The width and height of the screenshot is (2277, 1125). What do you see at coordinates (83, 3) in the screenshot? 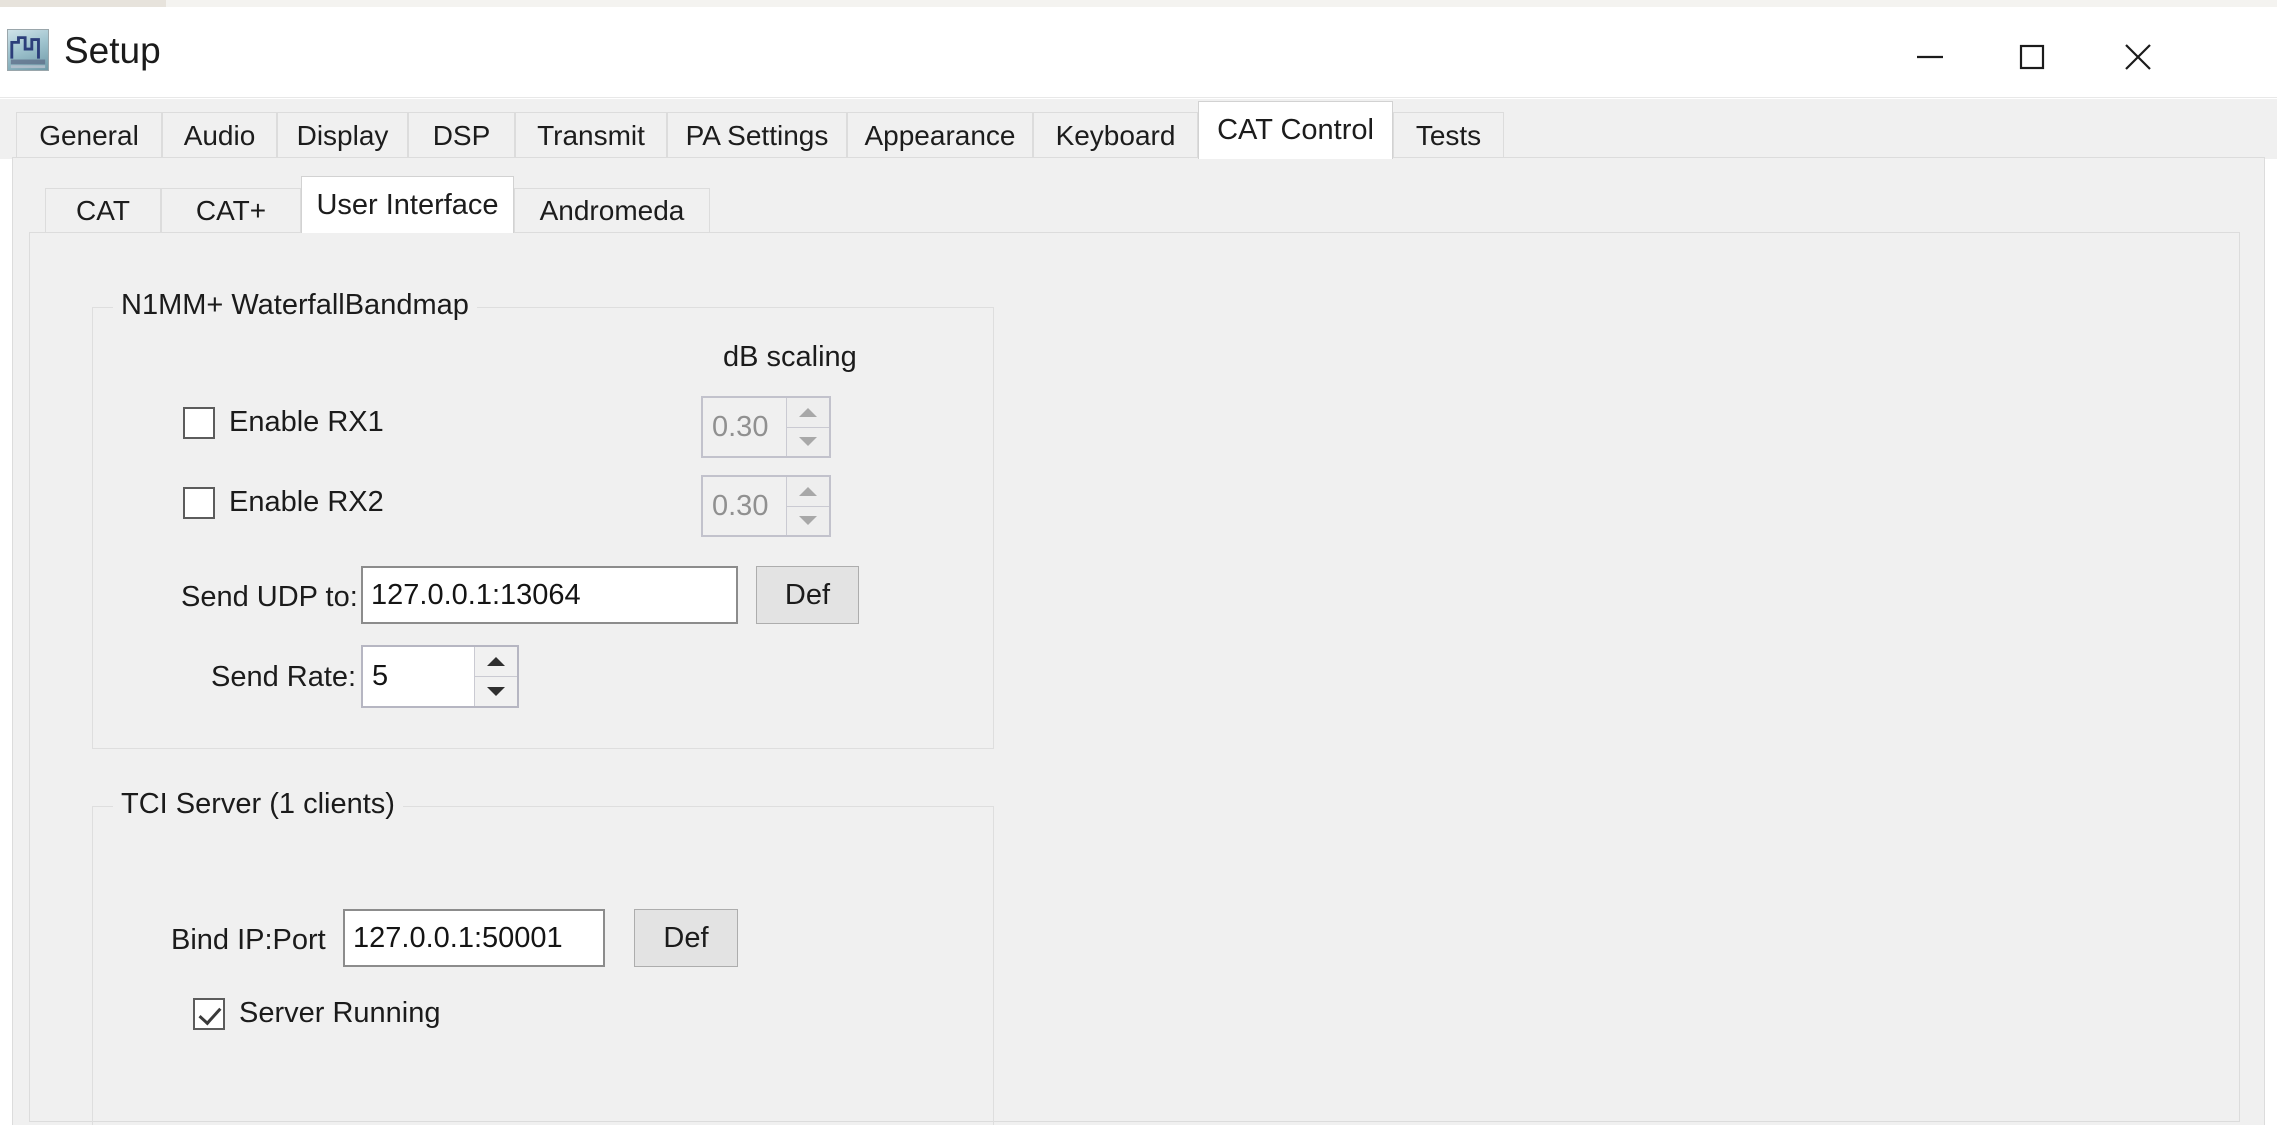
I see `background-window-edge` at bounding box center [83, 3].